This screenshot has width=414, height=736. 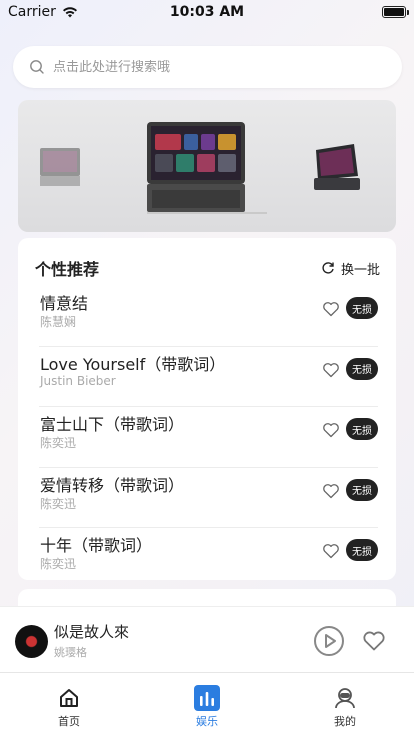 I want to click on list-item: 富士山下（带歌词） 陈奕迅 无损, so click(x=208, y=437).